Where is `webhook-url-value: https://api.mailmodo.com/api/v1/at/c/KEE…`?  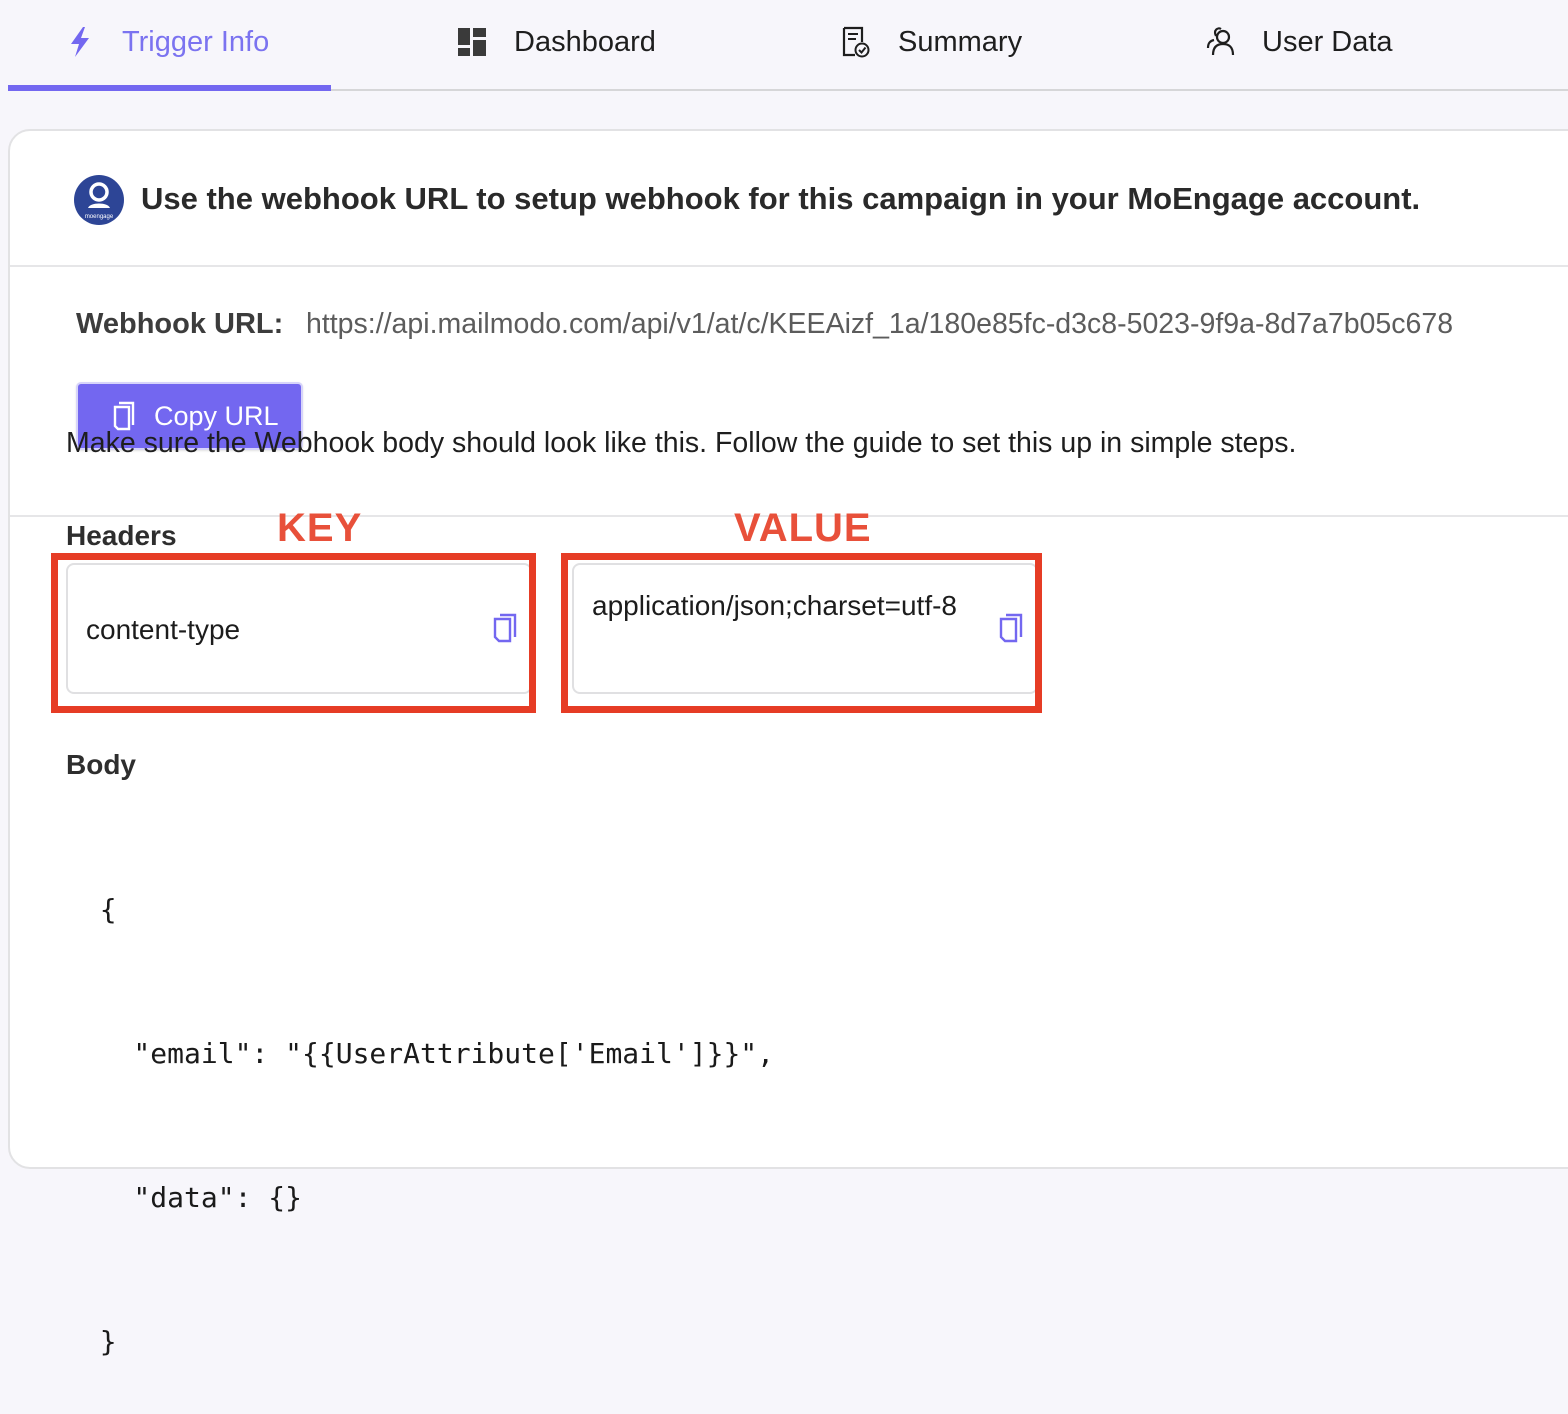
webhook-url-value: https://api.mailmodo.com/api/v1/at/c/KEE… is located at coordinates (879, 324).